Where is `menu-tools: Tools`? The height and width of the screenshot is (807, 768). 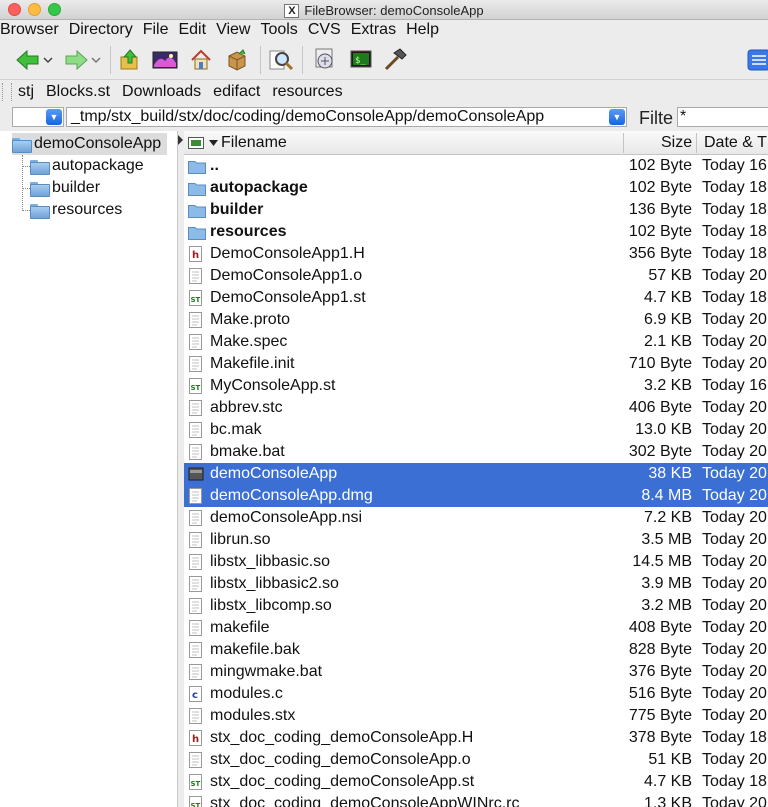 menu-tools: Tools is located at coordinates (282, 30).